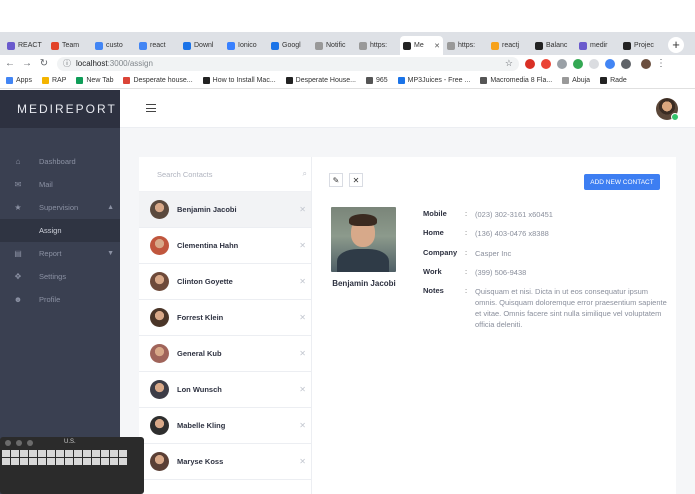  I want to click on back-arrow-icon: ←, so click(10, 63).